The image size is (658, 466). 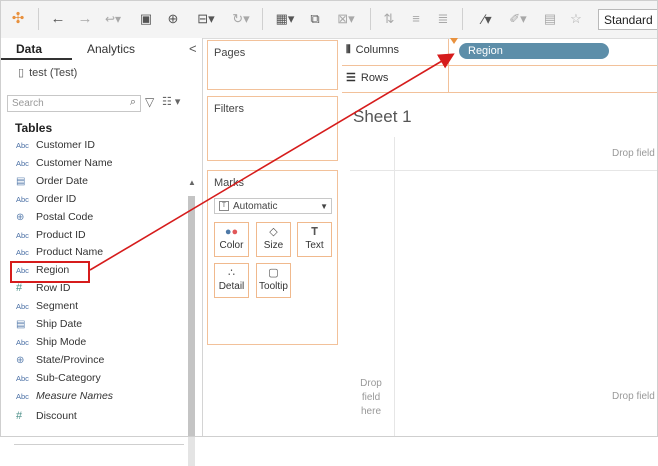 I want to click on datasource-icon: ⊟▾, so click(x=206, y=19).